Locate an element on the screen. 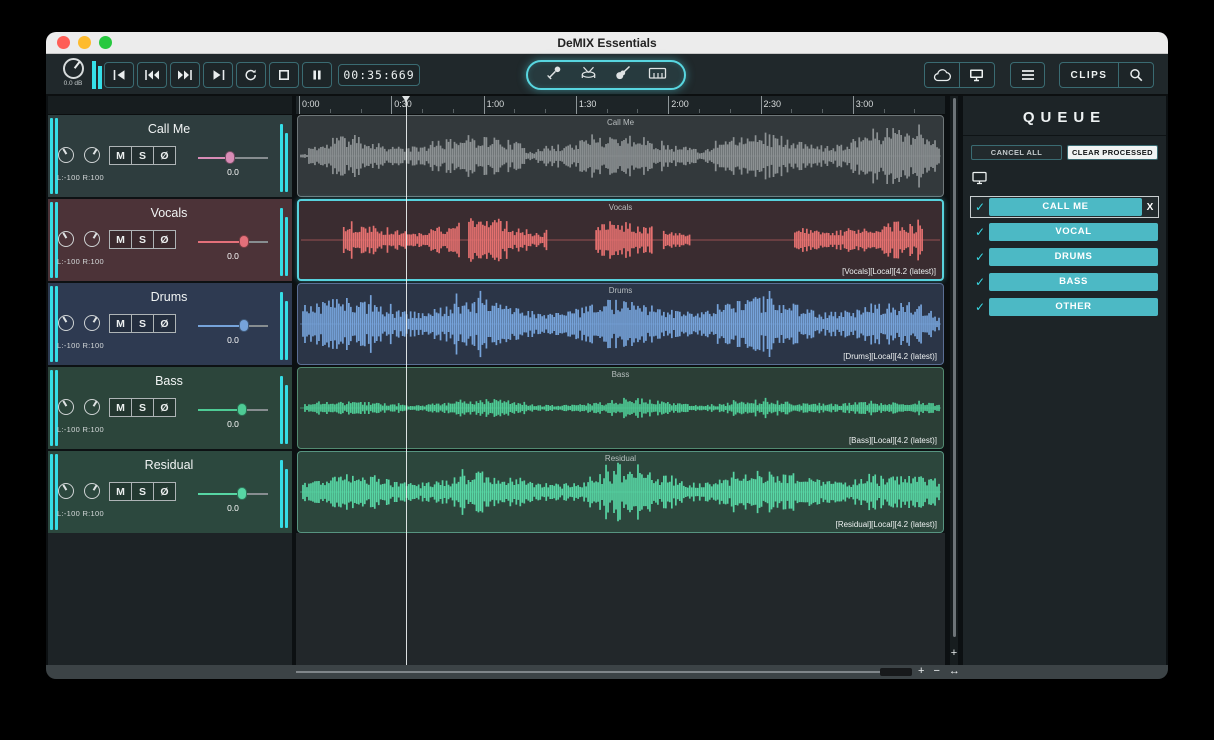 This screenshot has width=1214, height=740. queue-item: ✓ VOCAL is located at coordinates (1064, 232).